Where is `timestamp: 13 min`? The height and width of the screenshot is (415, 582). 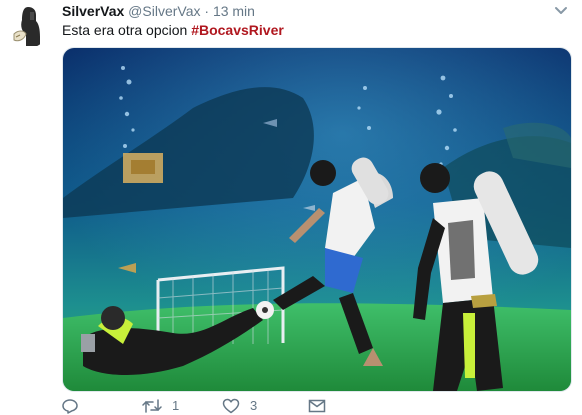 timestamp: 13 min is located at coordinates (234, 11).